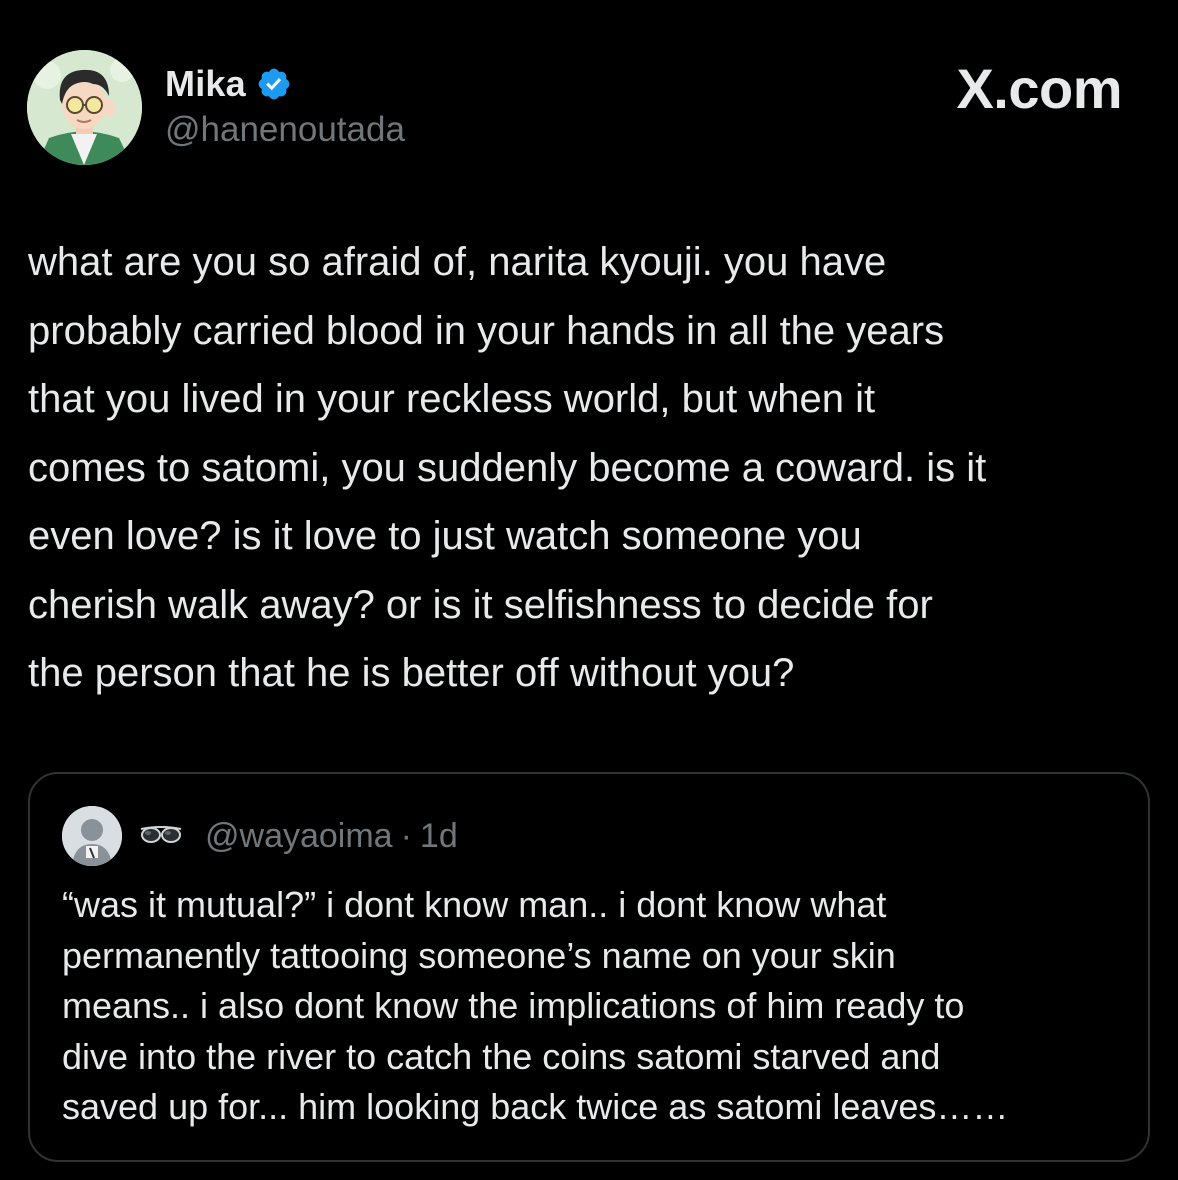  What do you see at coordinates (274, 84) in the screenshot?
I see `verified-badge-icon` at bounding box center [274, 84].